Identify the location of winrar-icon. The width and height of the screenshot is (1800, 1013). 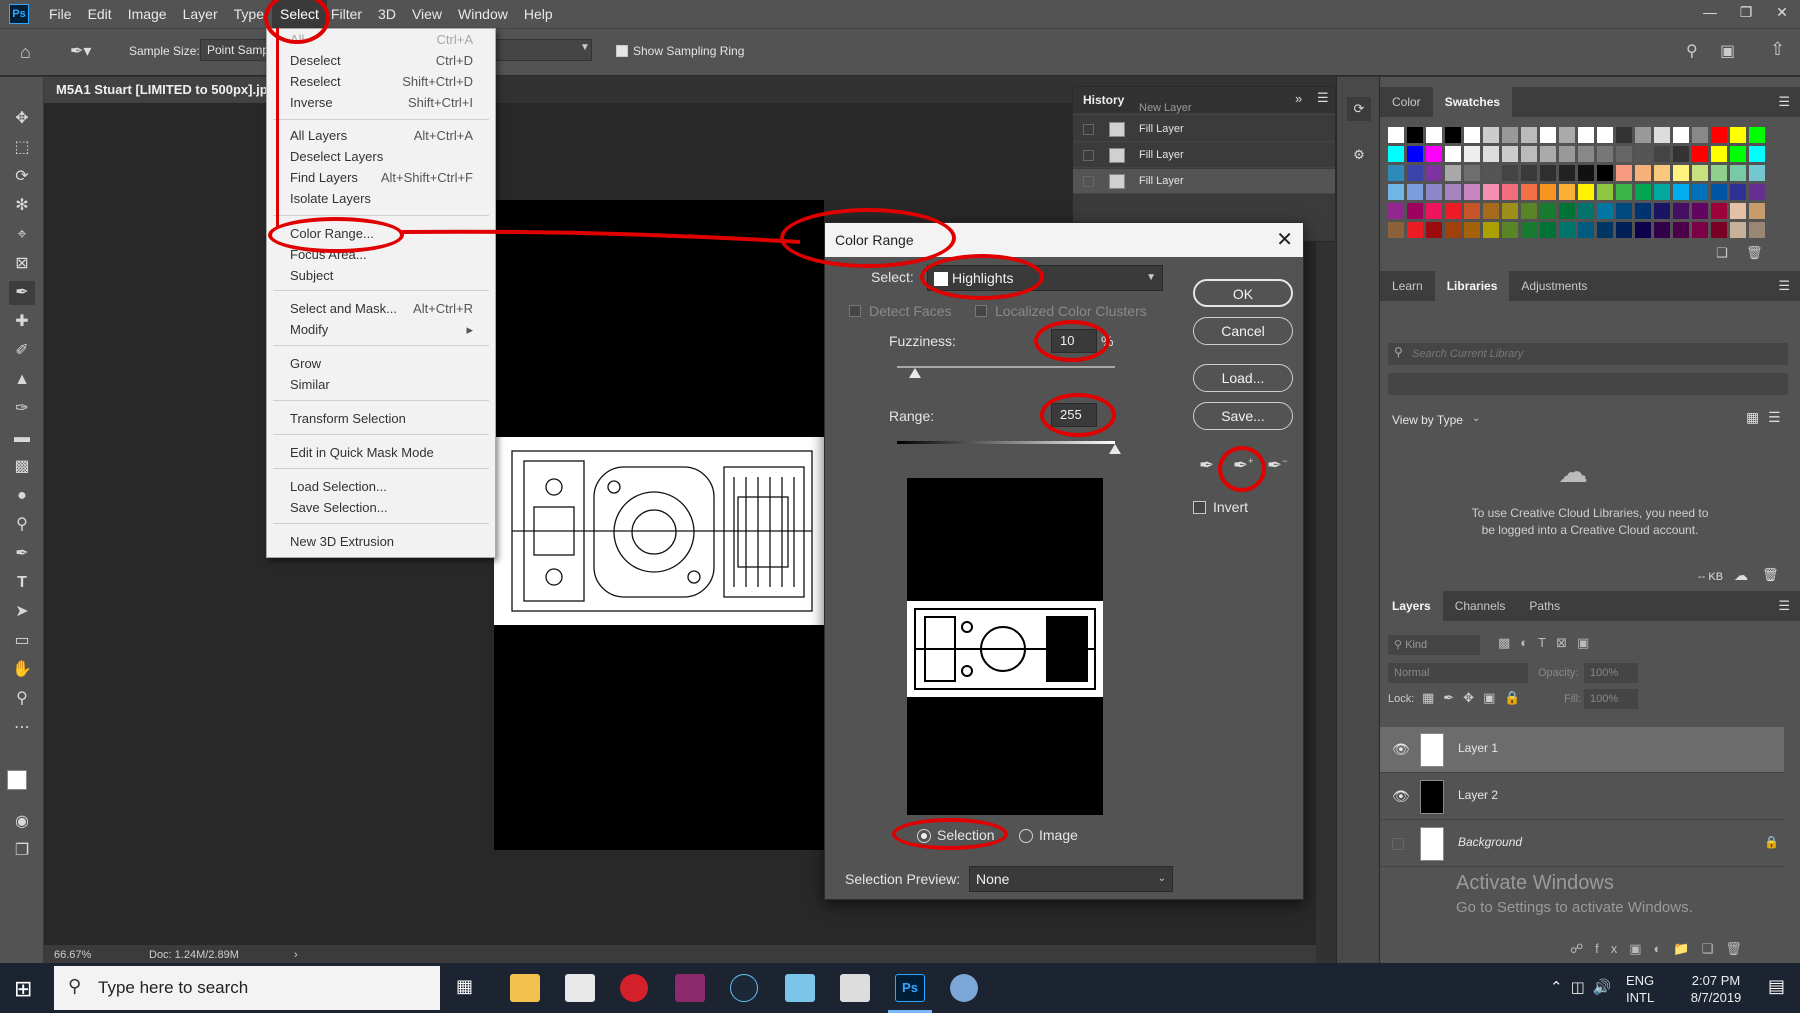
(690, 988).